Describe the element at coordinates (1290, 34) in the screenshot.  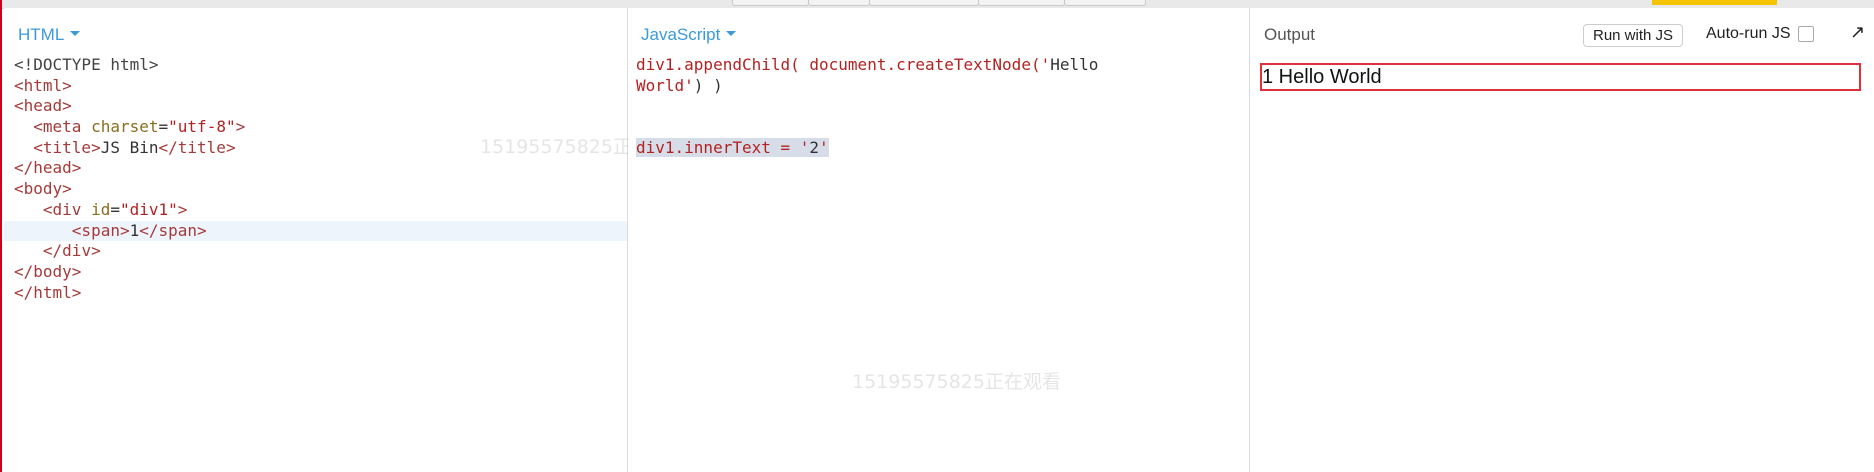
I see `output-panel-title: Output` at that location.